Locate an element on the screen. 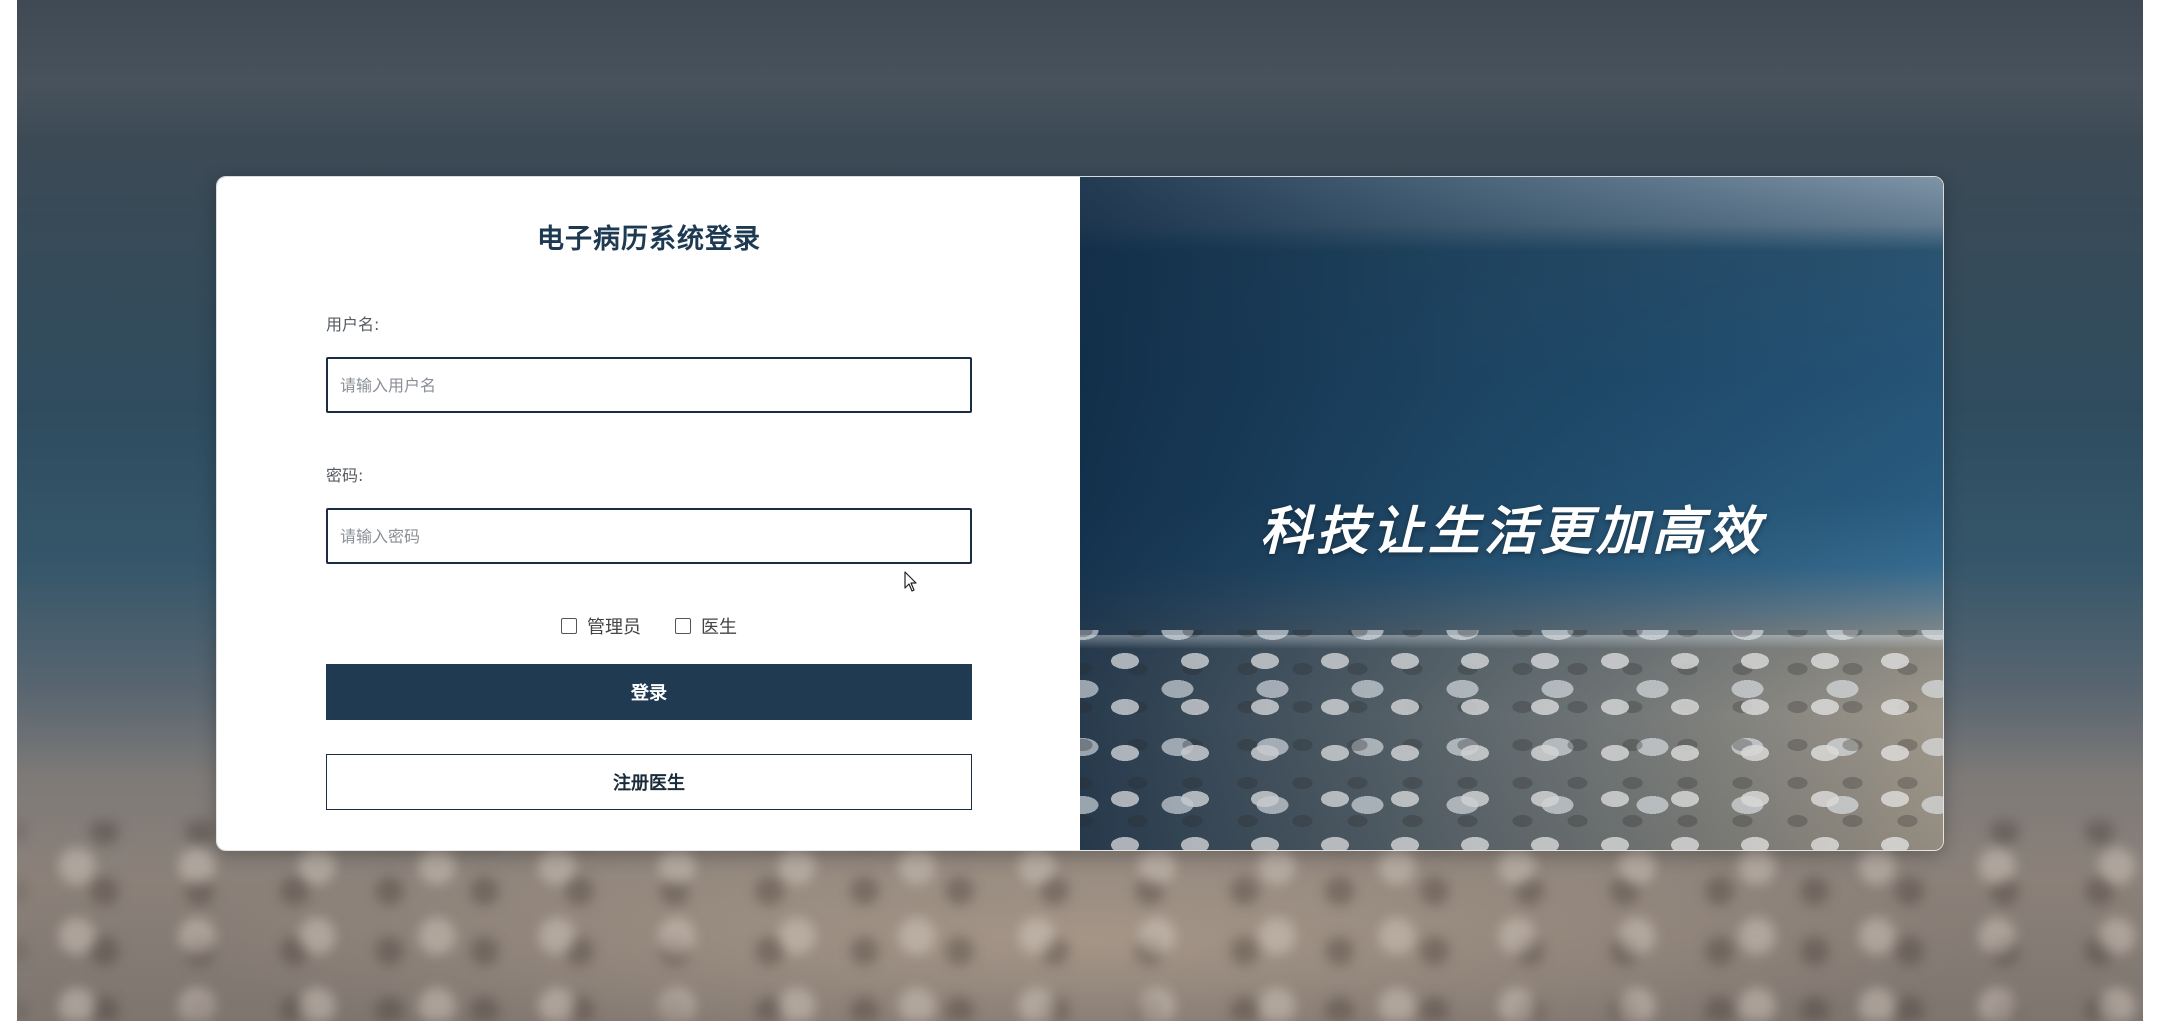 This screenshot has width=2160, height=1021. role-option-doctor: 医生 is located at coordinates (706, 626).